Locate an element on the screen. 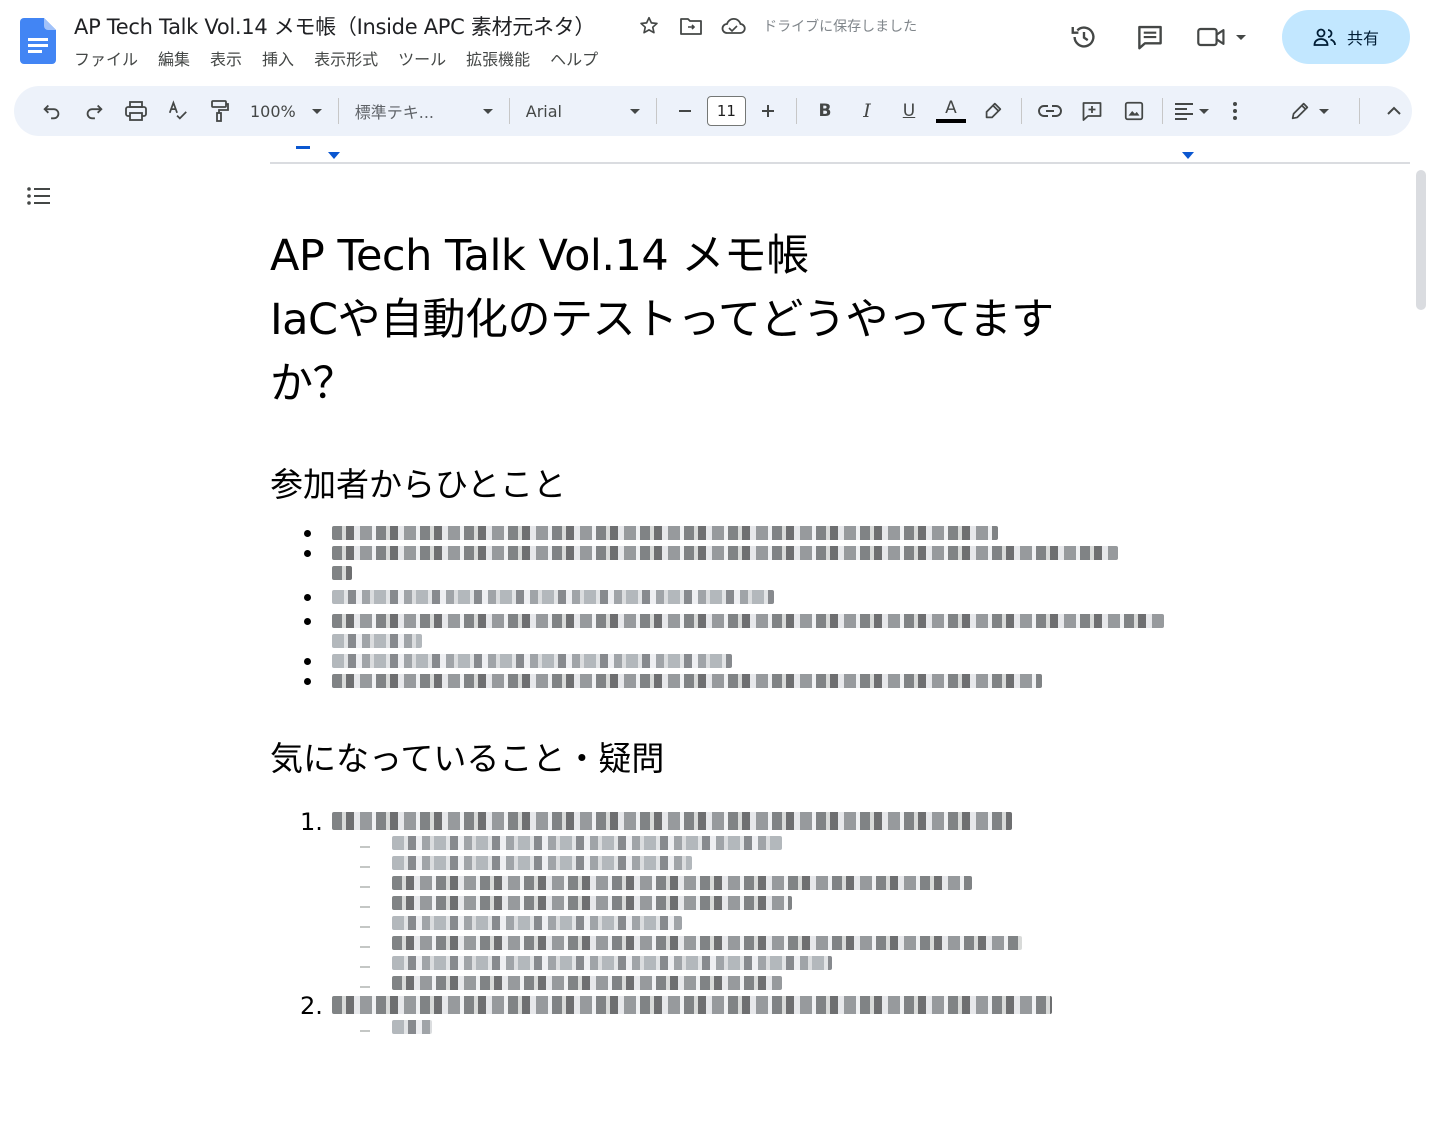 This screenshot has height=1140, width=1440. section-heading-questions: 気になっていること・疑問 is located at coordinates (467, 758).